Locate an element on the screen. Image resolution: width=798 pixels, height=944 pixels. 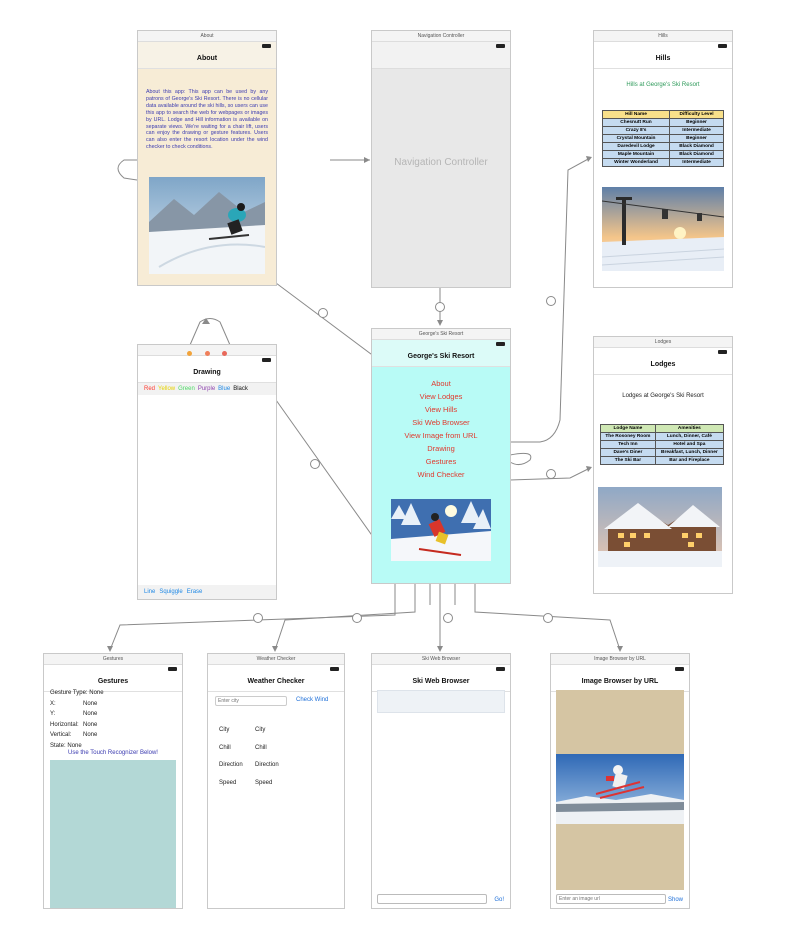
menu-about-button: About is located at coordinates (441, 383).